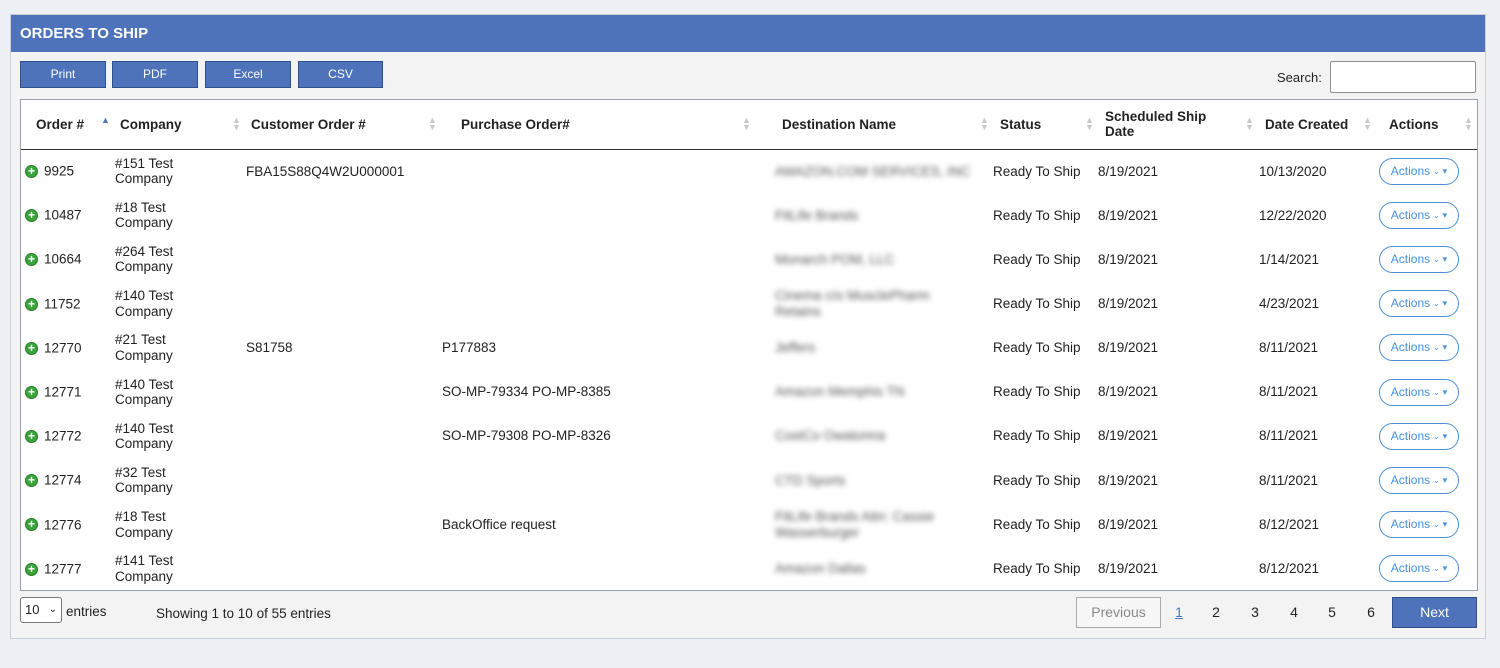 The image size is (1500, 668). What do you see at coordinates (155, 74) in the screenshot?
I see `pdf-button: PDF` at bounding box center [155, 74].